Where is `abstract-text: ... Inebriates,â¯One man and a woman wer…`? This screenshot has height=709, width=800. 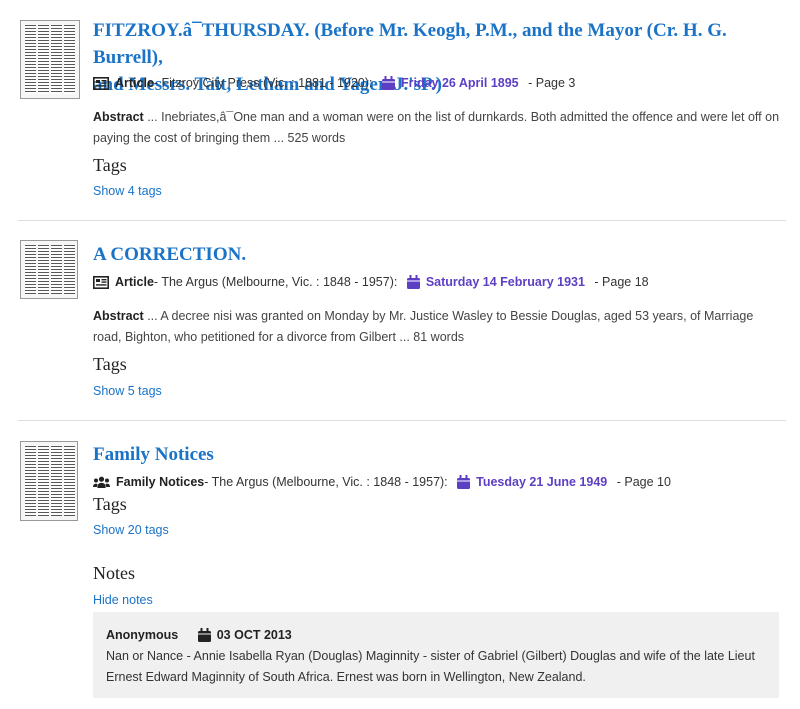
abstract-text: ... Inebriates,â¯One man and a woman wer… is located at coordinates (436, 127).